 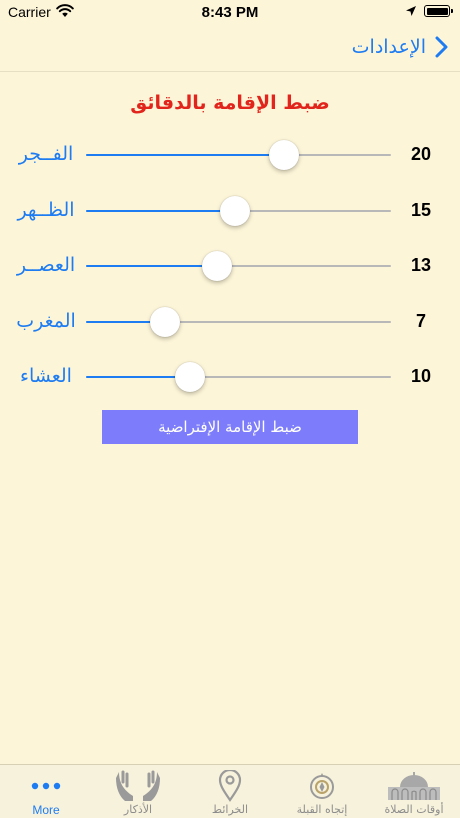 What do you see at coordinates (414, 786) in the screenshot?
I see `mosque-dome-icon` at bounding box center [414, 786].